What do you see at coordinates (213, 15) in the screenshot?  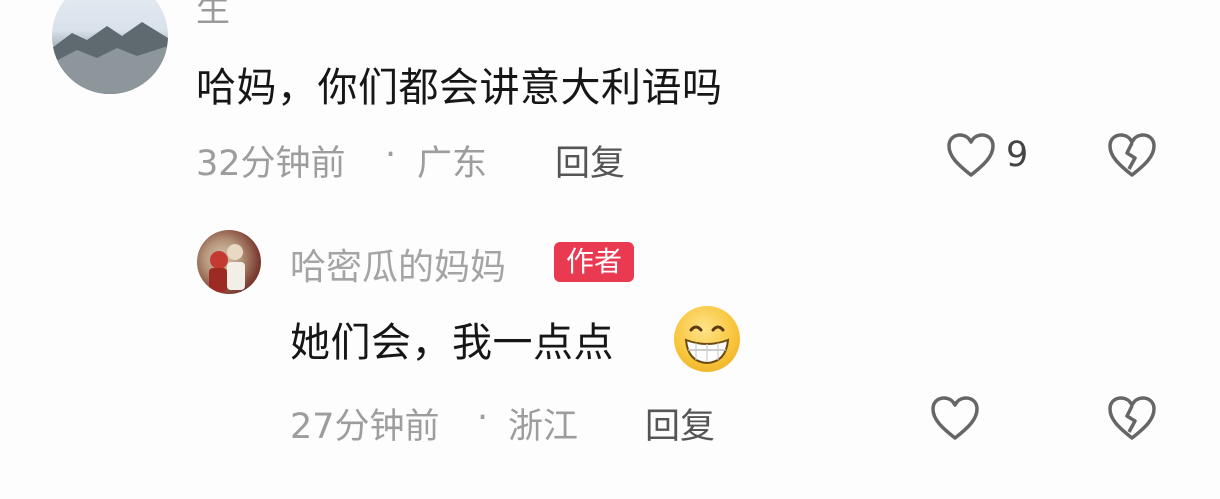 I see `commenter-username: 生` at bounding box center [213, 15].